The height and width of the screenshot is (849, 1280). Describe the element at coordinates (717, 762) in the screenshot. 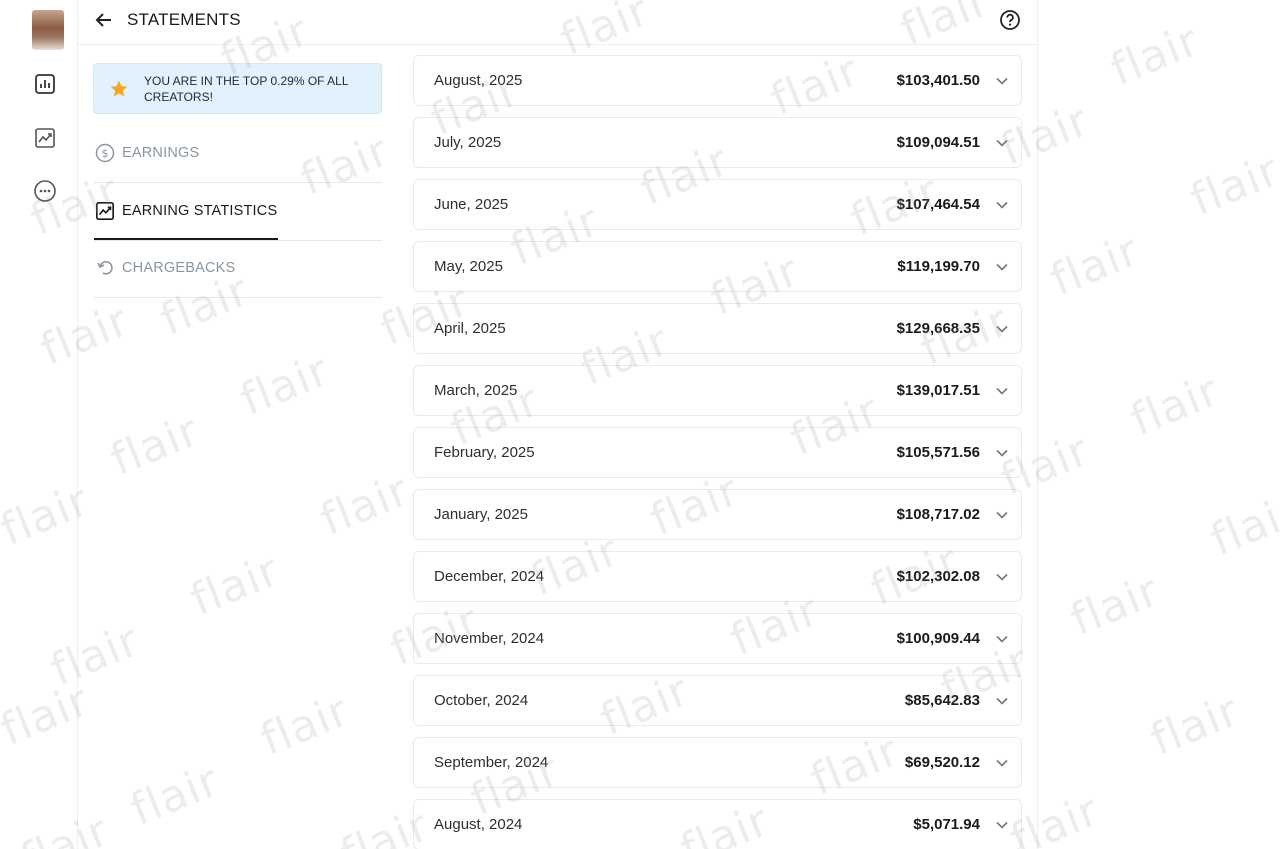

I see `statement-row: September, 2024 $69,520.12` at that location.